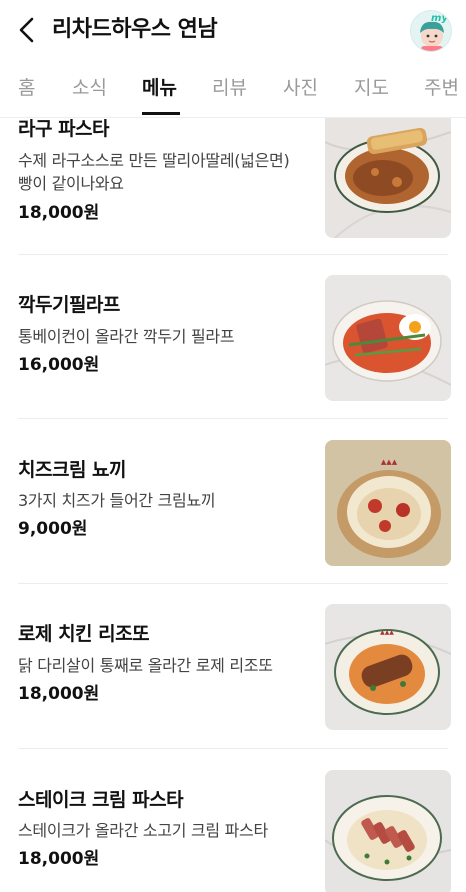  Describe the element at coordinates (300, 88) in the screenshot. I see `tab-photos: 사진` at that location.